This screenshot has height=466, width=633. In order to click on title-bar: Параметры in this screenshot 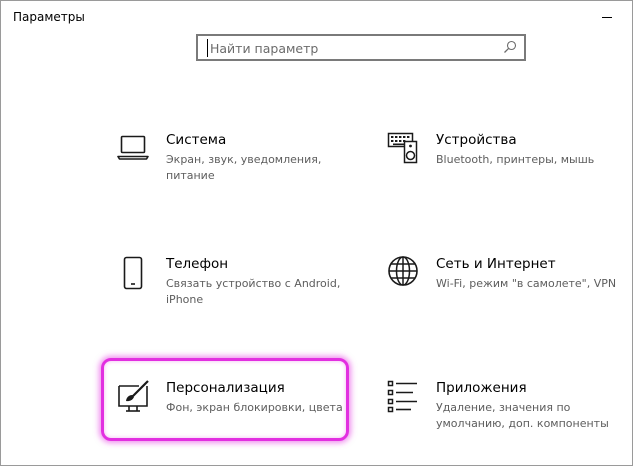, I will do `click(316, 17)`.